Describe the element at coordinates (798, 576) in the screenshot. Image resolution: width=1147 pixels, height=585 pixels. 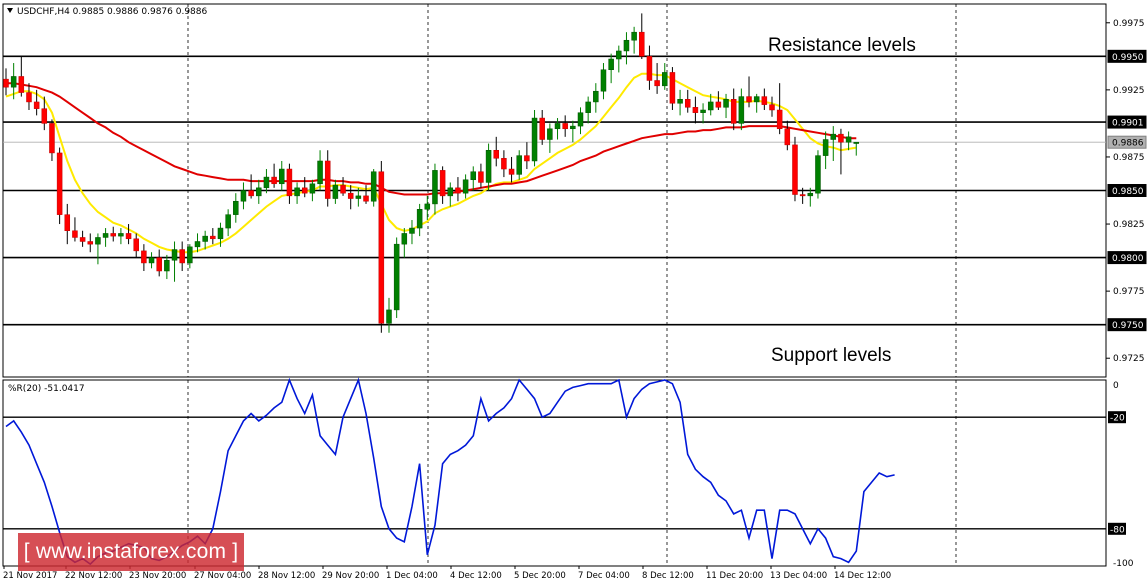
I see `x-axis-label: 13 Dec 04:00` at that location.